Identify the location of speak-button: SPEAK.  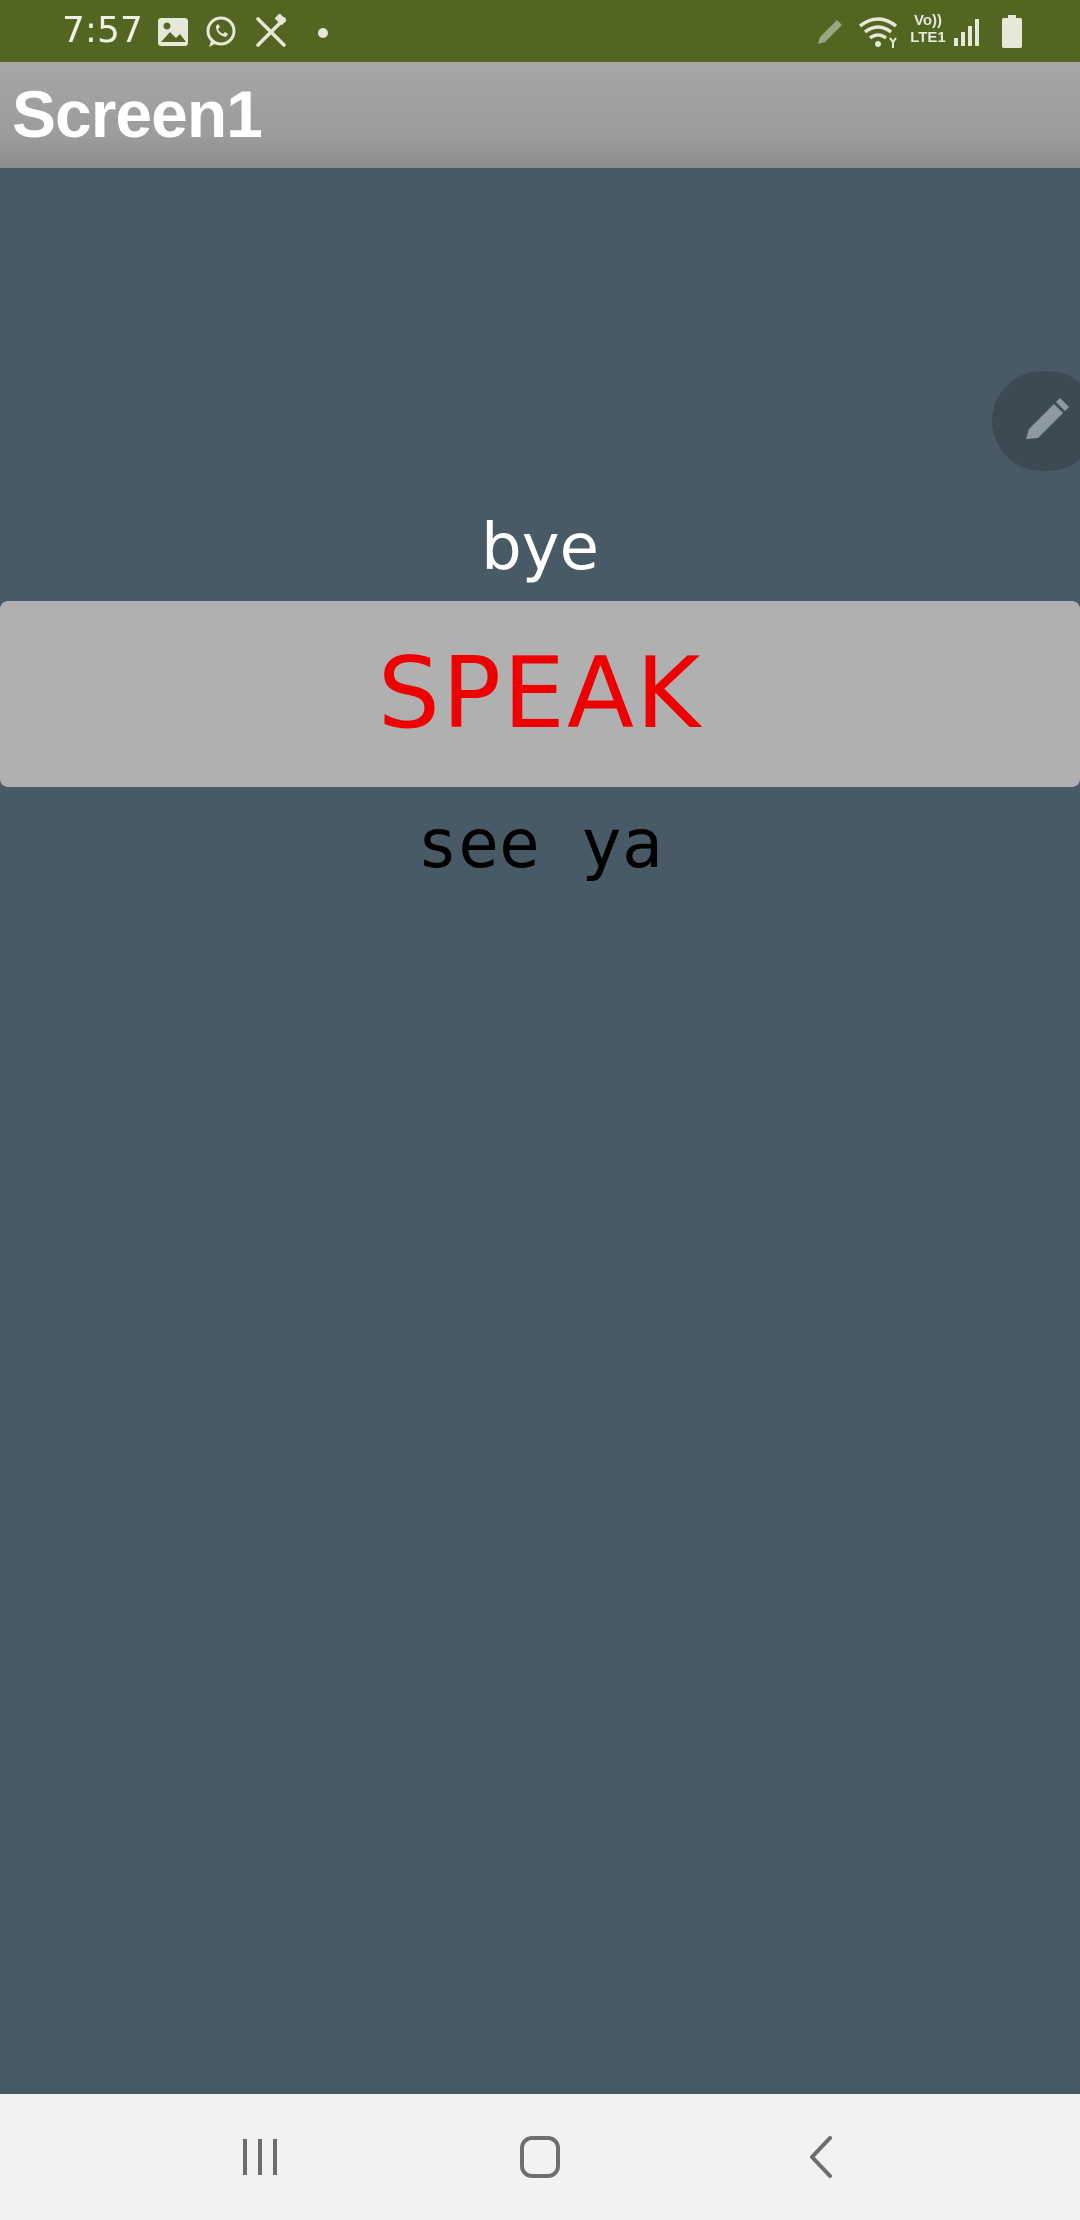
(540, 694).